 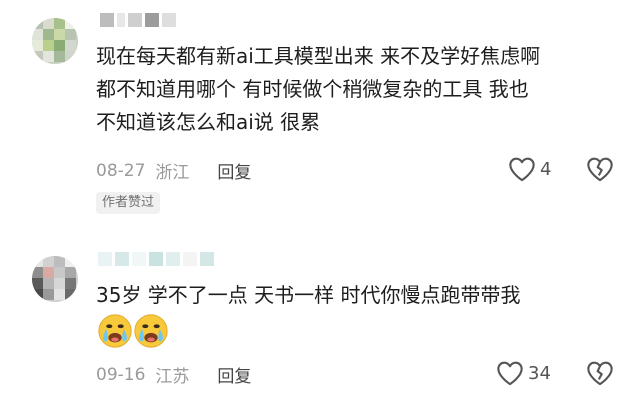 I want to click on comment-text: 35岁 学不了一点 天书一样 时代你慢点跑带带我, so click(x=308, y=295).